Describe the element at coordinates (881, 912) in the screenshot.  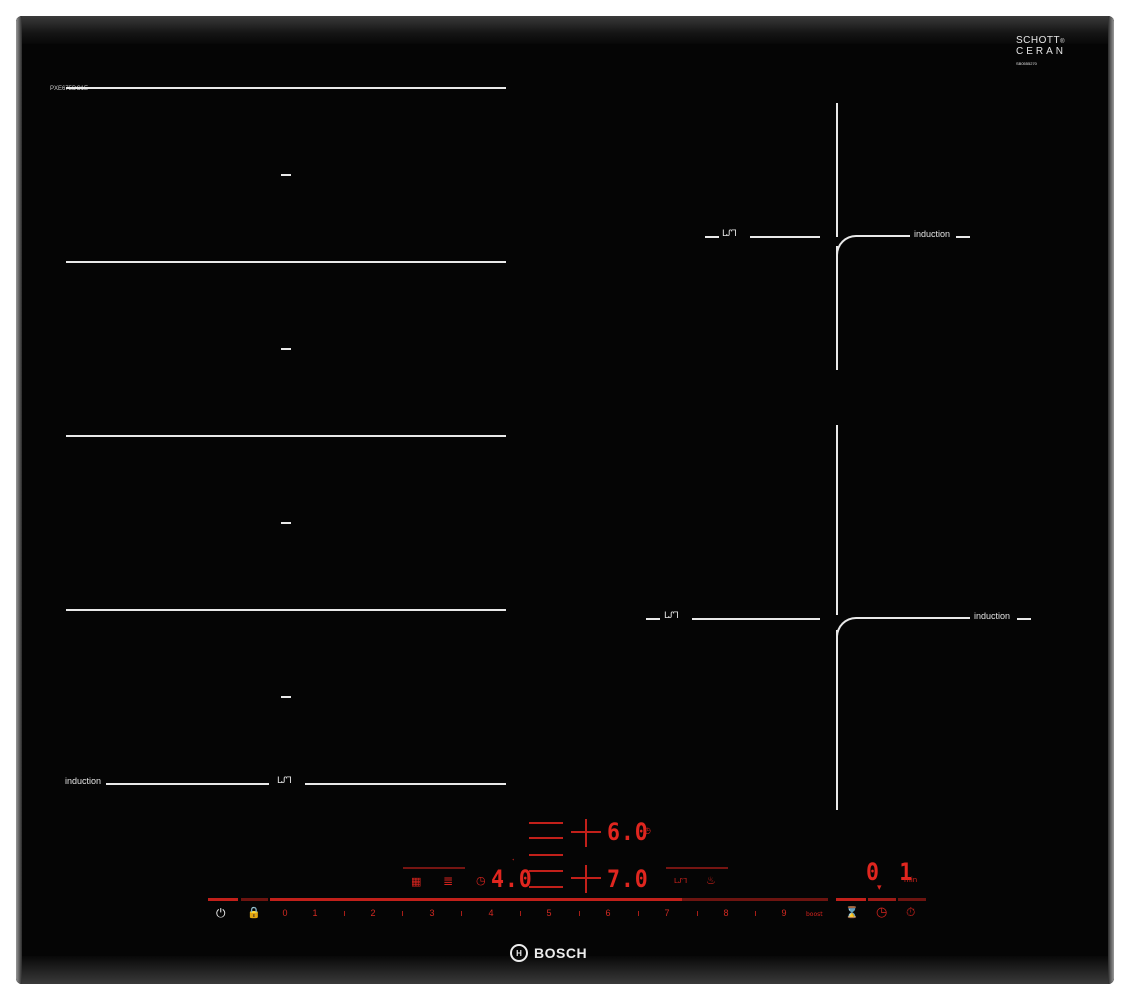
I see `cook-timer-icon: ◷` at that location.